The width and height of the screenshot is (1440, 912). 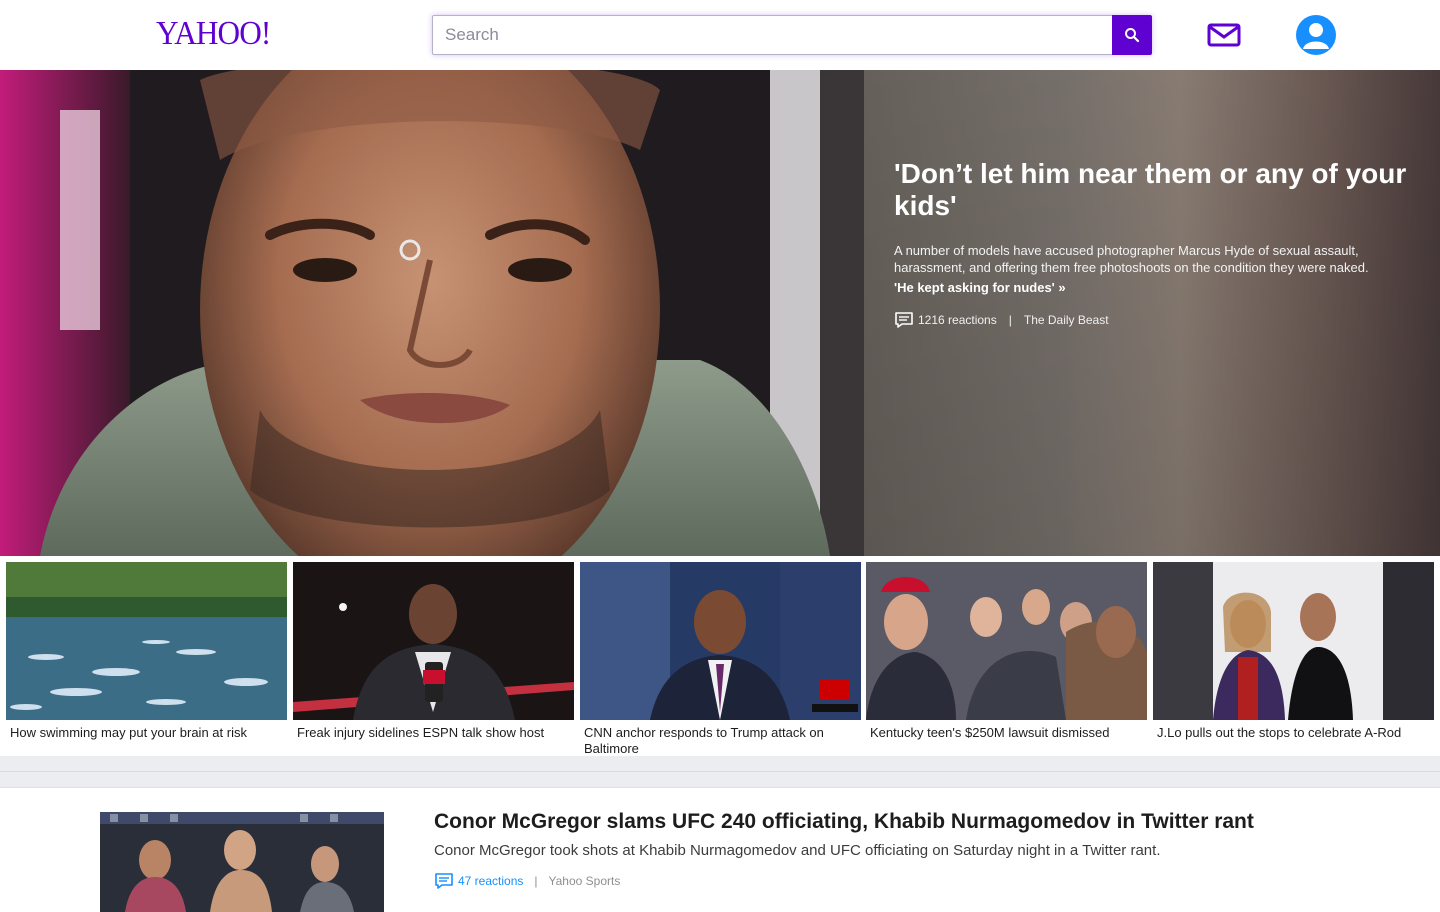 I want to click on yahoo-logo: YAHOO!, so click(x=213, y=34).